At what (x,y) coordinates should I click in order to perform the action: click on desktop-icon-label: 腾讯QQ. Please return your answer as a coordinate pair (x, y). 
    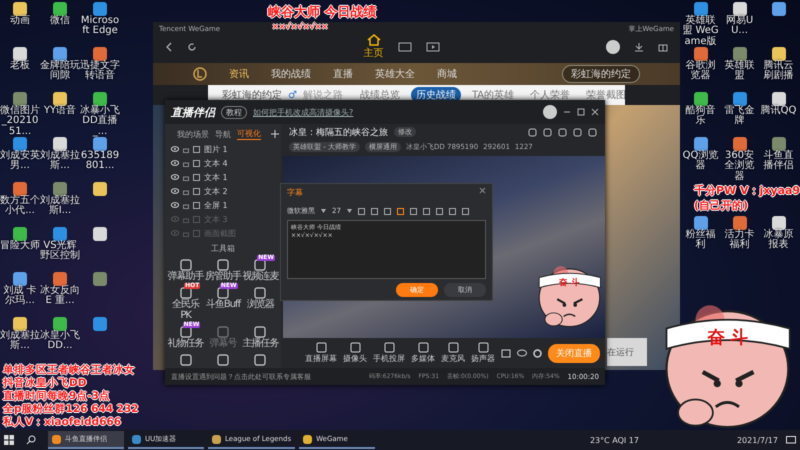
    Looking at the image, I should click on (778, 111).